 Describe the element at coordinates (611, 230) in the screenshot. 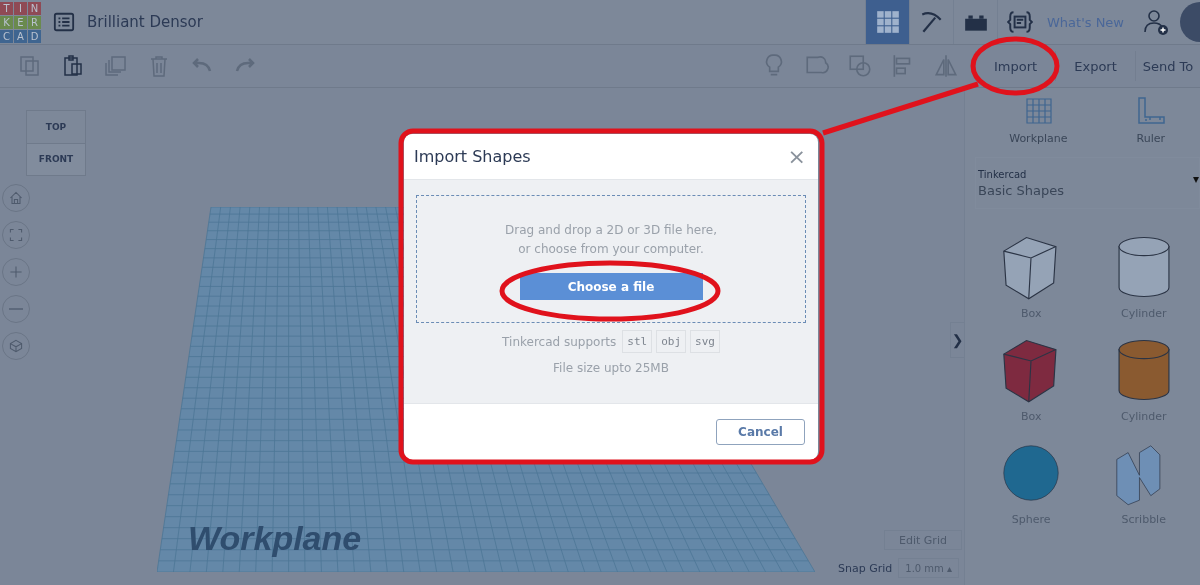

I see `drop-instructions: Drag and drop a 2D or 3D file here,` at that location.